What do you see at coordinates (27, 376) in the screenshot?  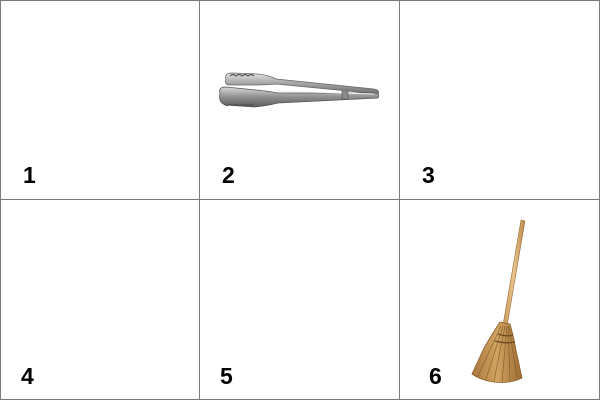 I see `cell-number-4: 4` at bounding box center [27, 376].